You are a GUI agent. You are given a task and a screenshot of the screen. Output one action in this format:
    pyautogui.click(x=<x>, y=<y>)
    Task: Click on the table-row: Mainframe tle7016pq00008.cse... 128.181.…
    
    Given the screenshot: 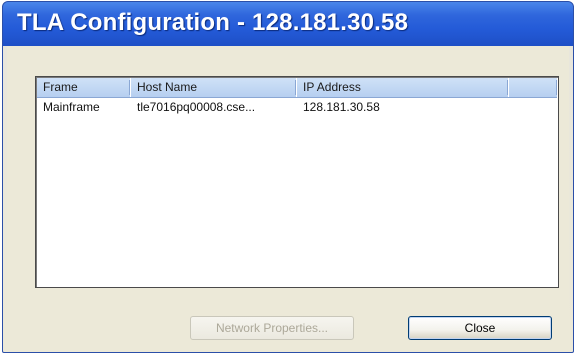 What is the action you would take?
    pyautogui.click(x=297, y=107)
    